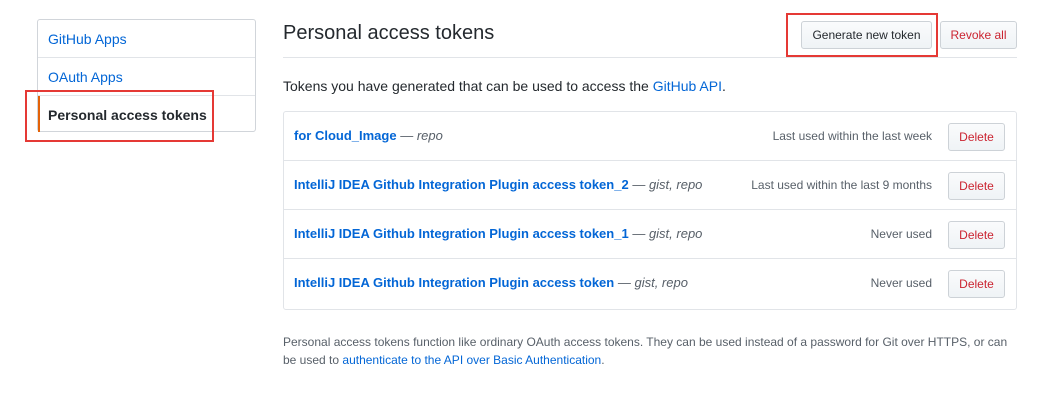  Describe the element at coordinates (389, 33) in the screenshot. I see `page-title: Personal access tokens` at that location.